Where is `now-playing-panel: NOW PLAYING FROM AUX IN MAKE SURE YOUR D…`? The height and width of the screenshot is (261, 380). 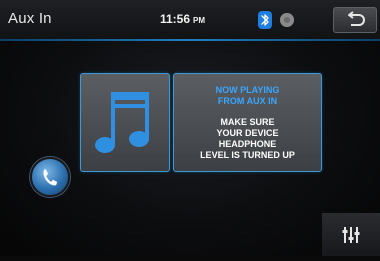
now-playing-panel: NOW PLAYING FROM AUX IN MAKE SURE YOUR D… is located at coordinates (247, 122).